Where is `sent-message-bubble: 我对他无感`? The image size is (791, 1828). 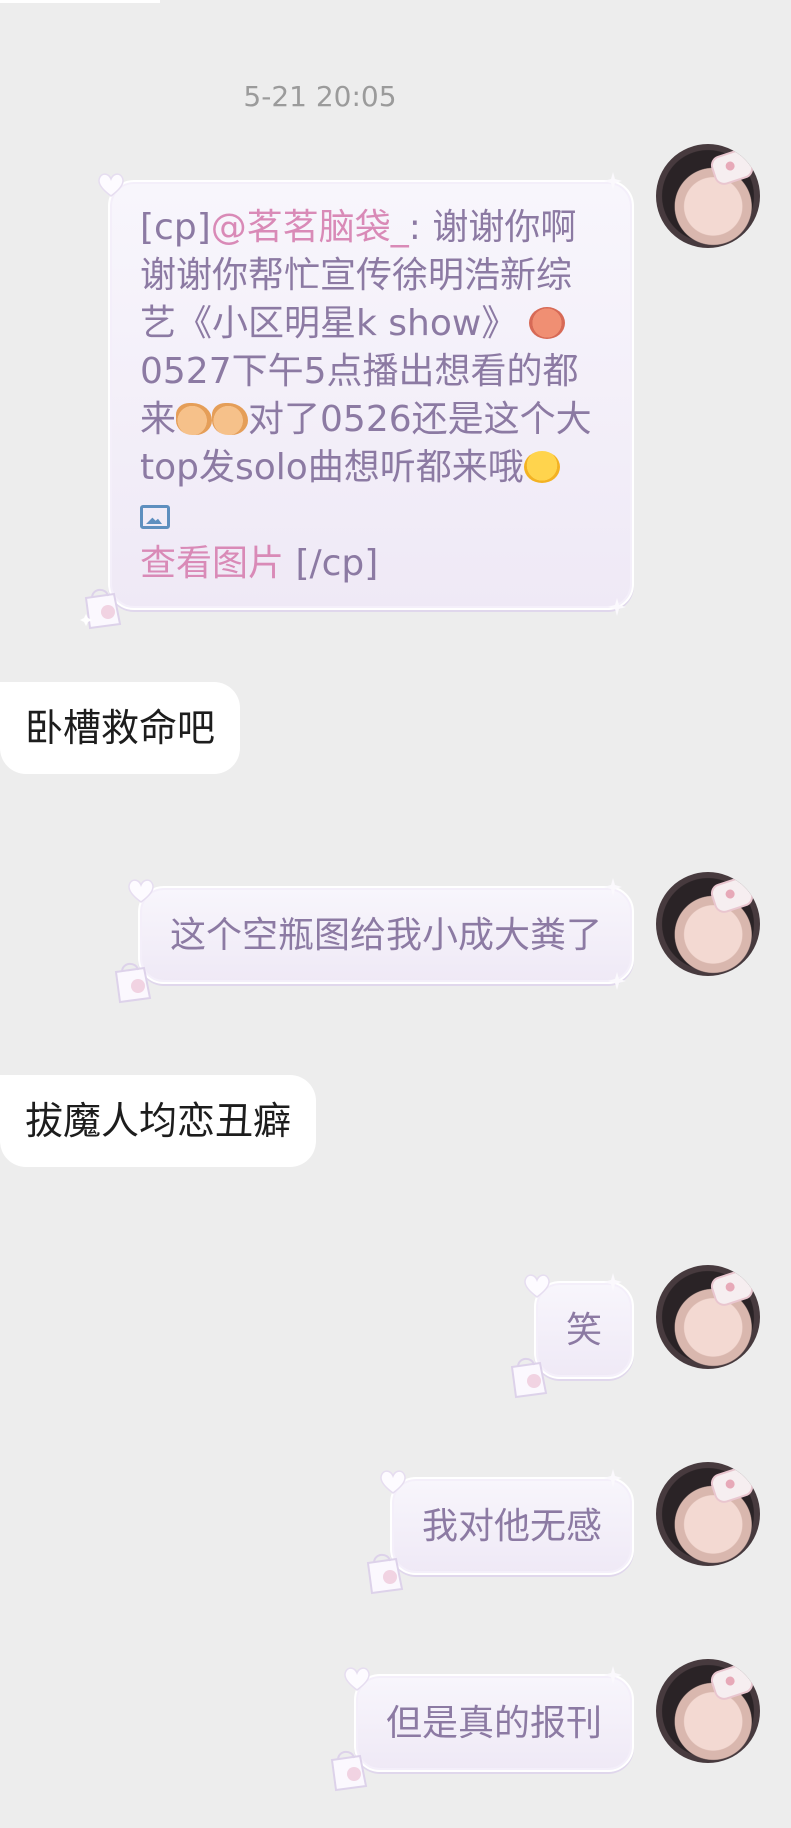
sent-message-bubble: 我对他无感 is located at coordinates (500, 1532).